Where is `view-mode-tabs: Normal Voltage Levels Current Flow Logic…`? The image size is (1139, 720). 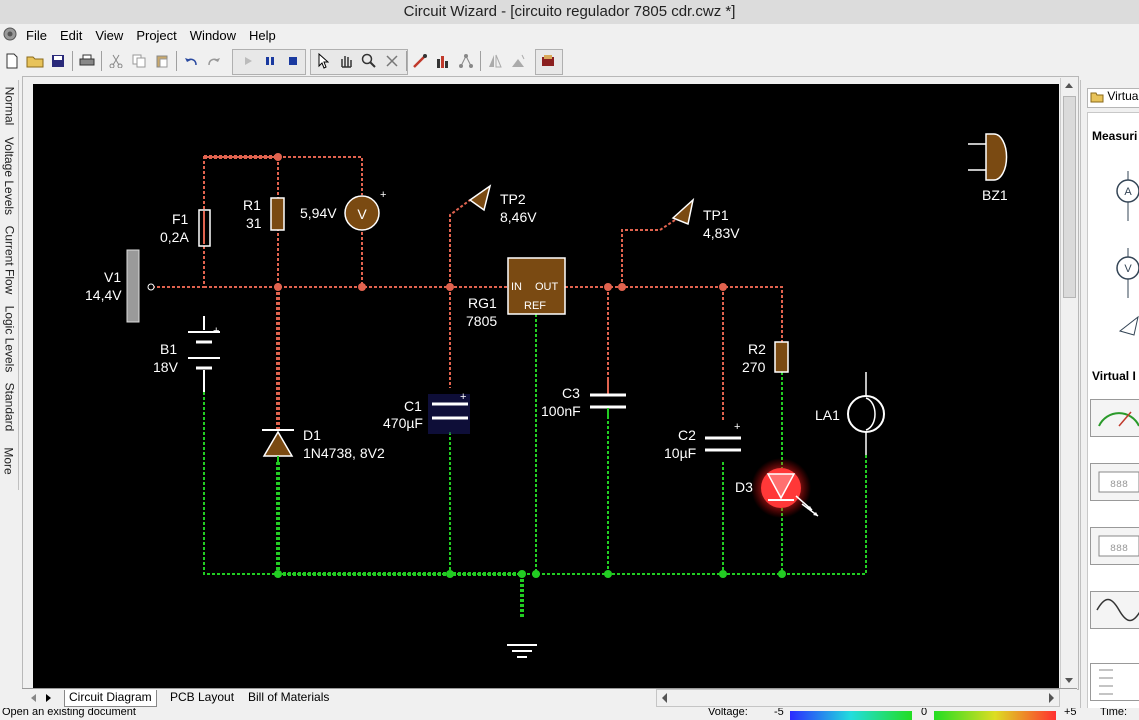 view-mode-tabs: Normal Voltage Levels Current Flow Logic… is located at coordinates (9, 285).